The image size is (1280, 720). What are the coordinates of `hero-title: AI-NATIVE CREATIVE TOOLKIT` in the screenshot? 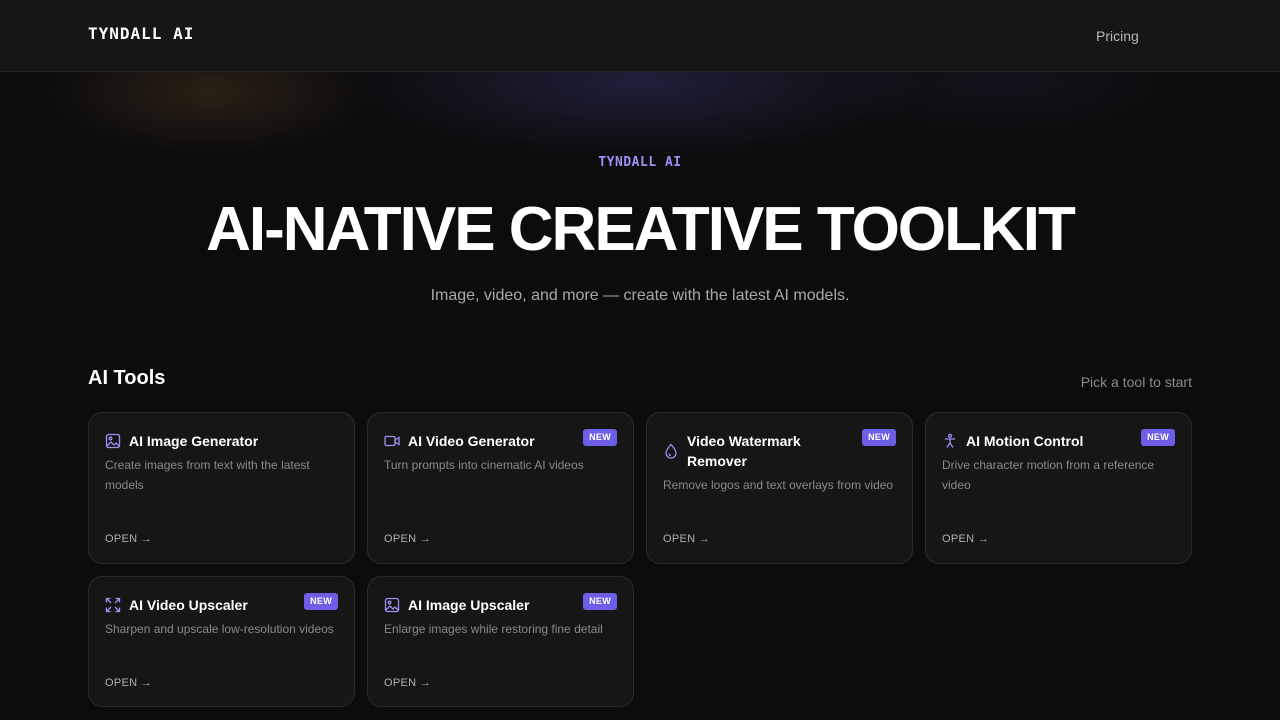 It's located at (641, 229).